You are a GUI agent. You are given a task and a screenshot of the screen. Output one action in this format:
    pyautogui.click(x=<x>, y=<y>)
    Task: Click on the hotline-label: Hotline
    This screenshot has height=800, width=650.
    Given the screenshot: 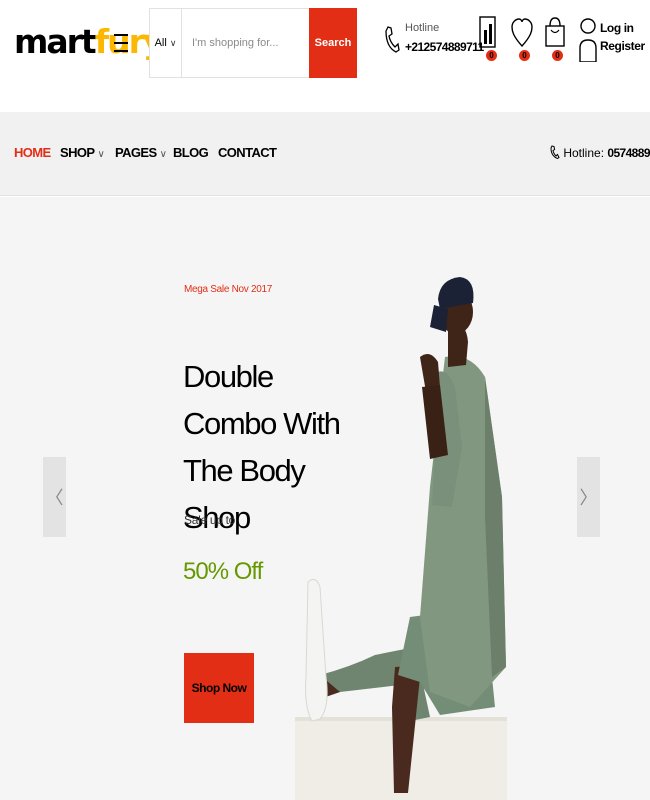 What is the action you would take?
    pyautogui.click(x=422, y=28)
    